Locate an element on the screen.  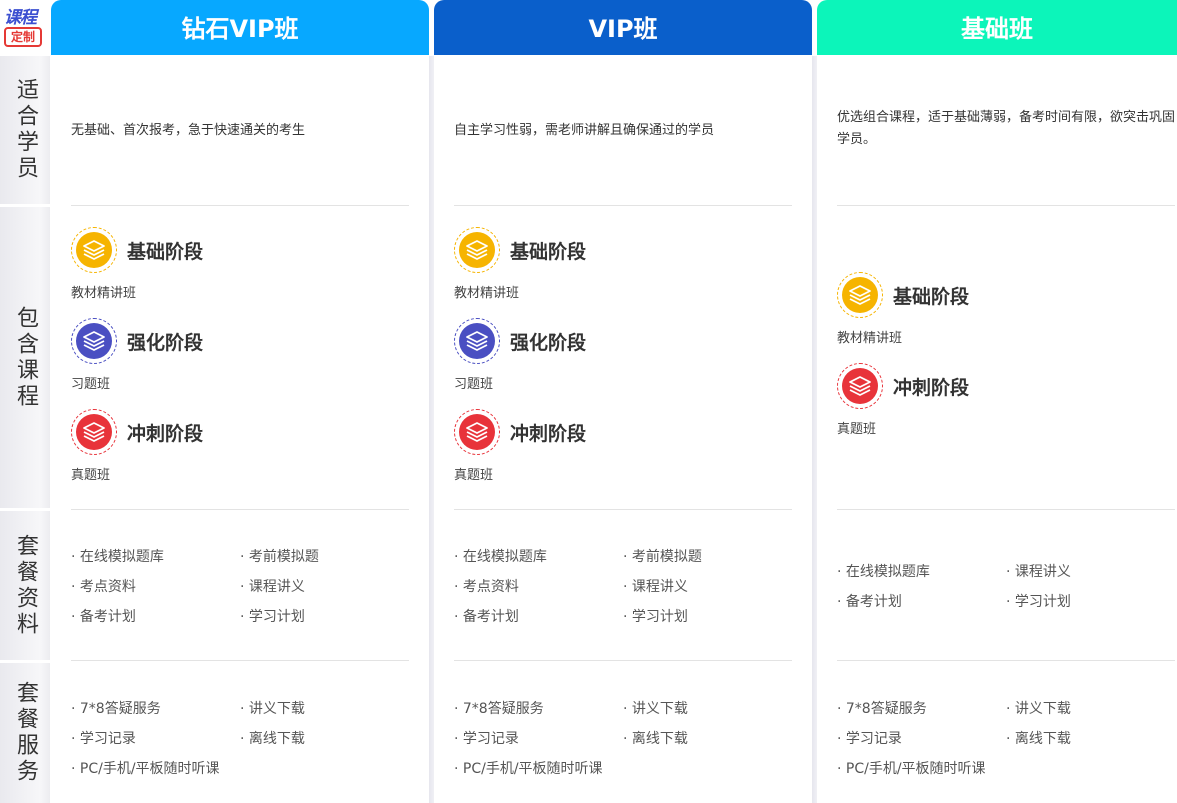
materials-list: · 在线模拟题库 · 课程讲义 · 备考计划 · 学习计划 is located at coordinates (1006, 585).